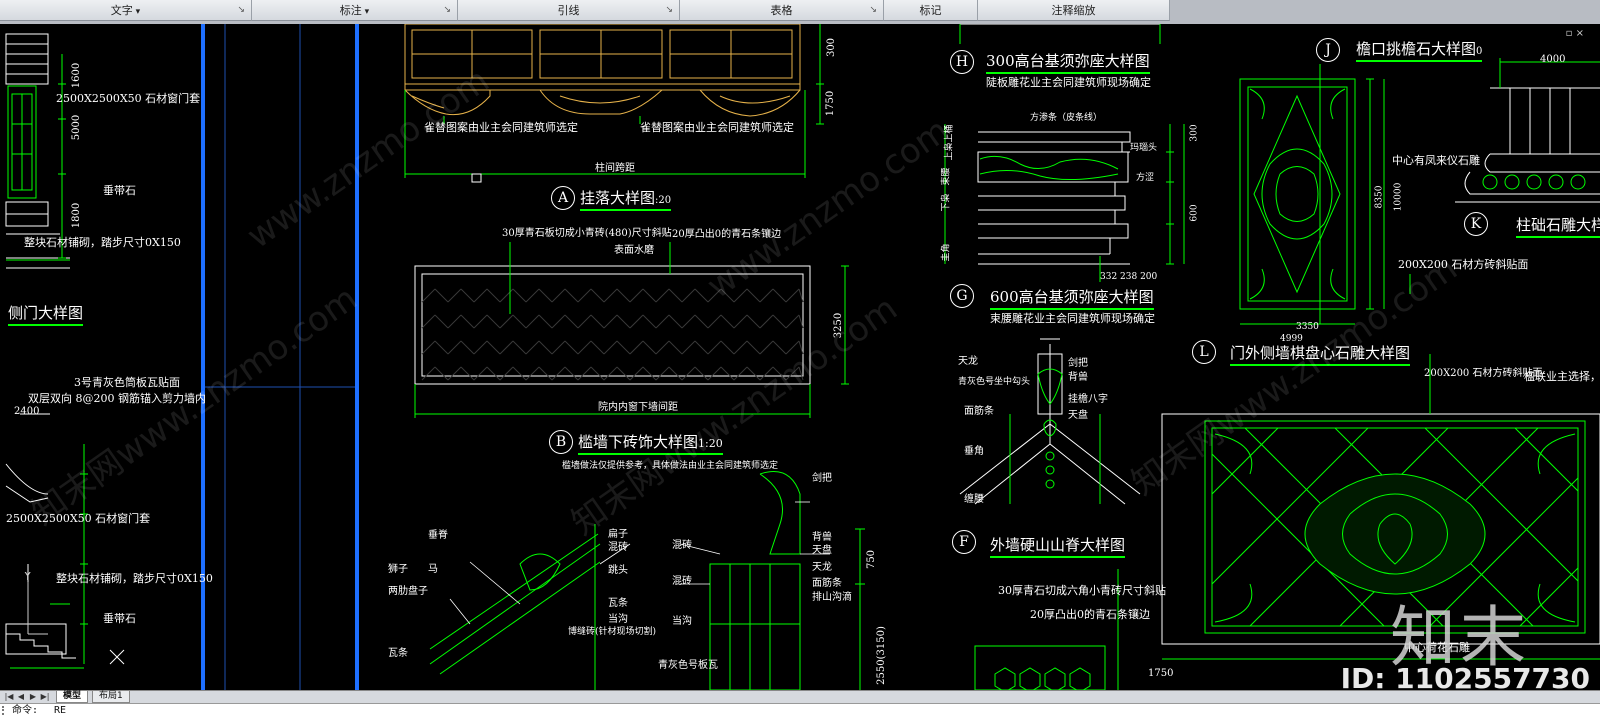 This screenshot has width=1600, height=717. I want to click on label-tuanzhu: 缠腰, so click(974, 499).